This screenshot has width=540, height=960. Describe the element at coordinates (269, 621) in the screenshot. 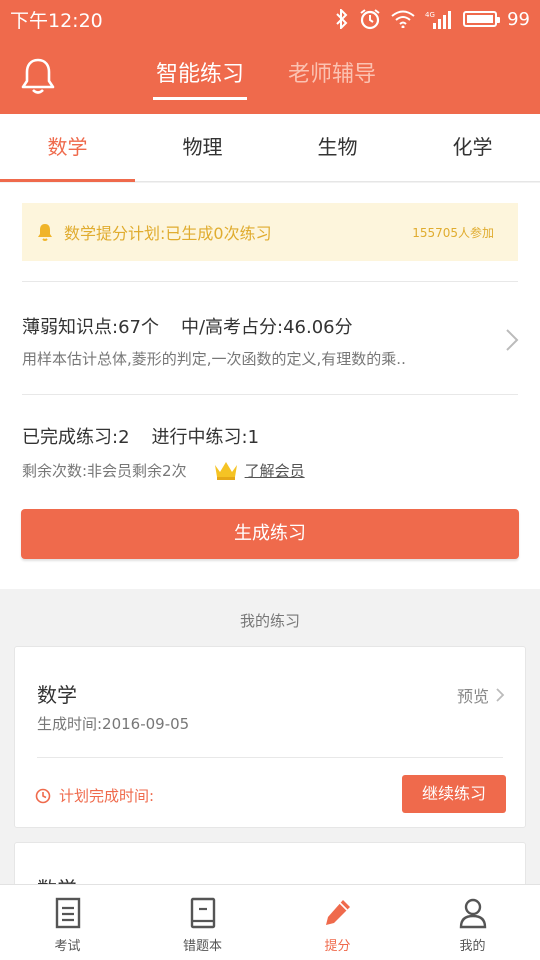

I see `my-exercises-title: 我的练习` at that location.